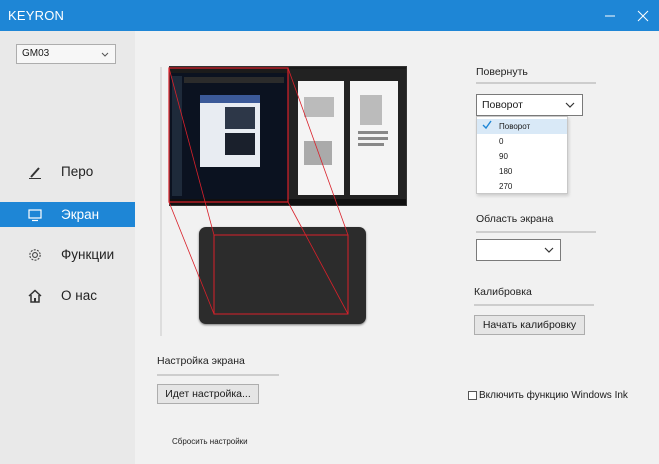 This screenshot has height=464, width=659. I want to click on windows-ink-checkbox: Включить функцию Windows Ink, so click(548, 395).